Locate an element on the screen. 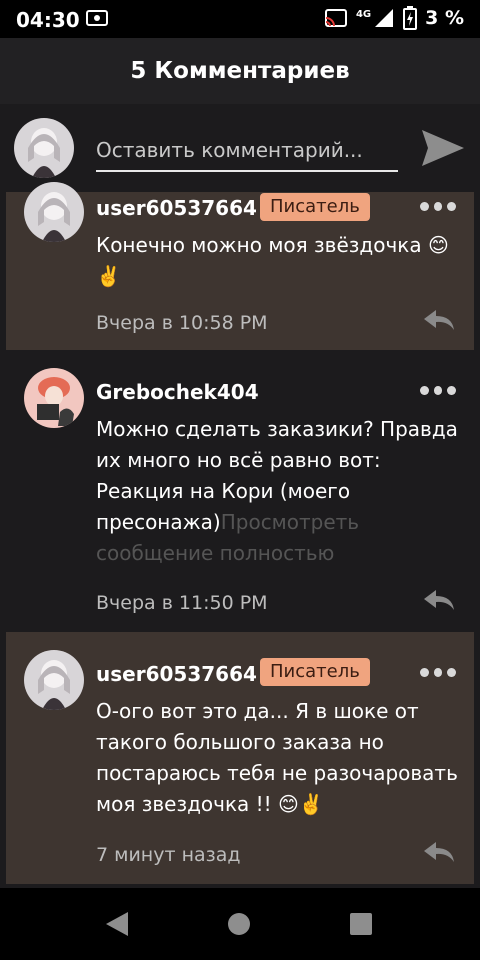  status-icons: 4G 3 % is located at coordinates (394, 18).